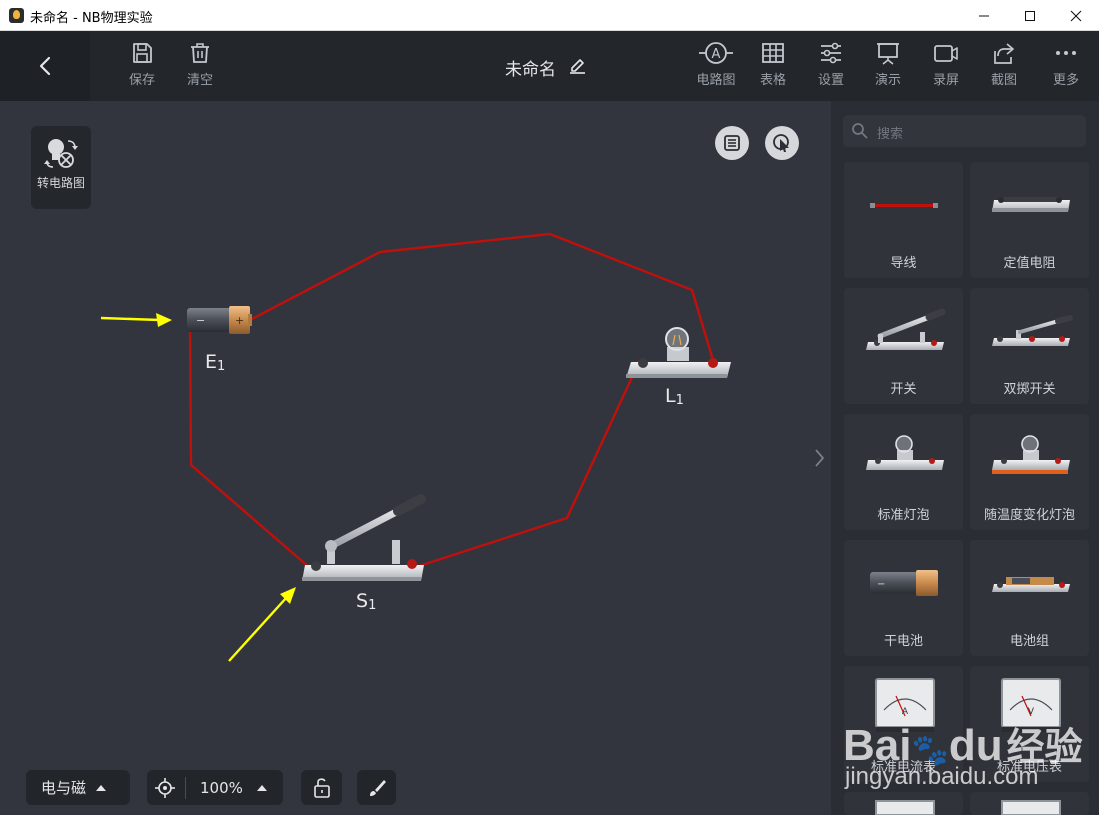 This screenshot has height=815, width=1099. What do you see at coordinates (945, 80) in the screenshot?
I see `record-screen-label: 录屏` at bounding box center [945, 80].